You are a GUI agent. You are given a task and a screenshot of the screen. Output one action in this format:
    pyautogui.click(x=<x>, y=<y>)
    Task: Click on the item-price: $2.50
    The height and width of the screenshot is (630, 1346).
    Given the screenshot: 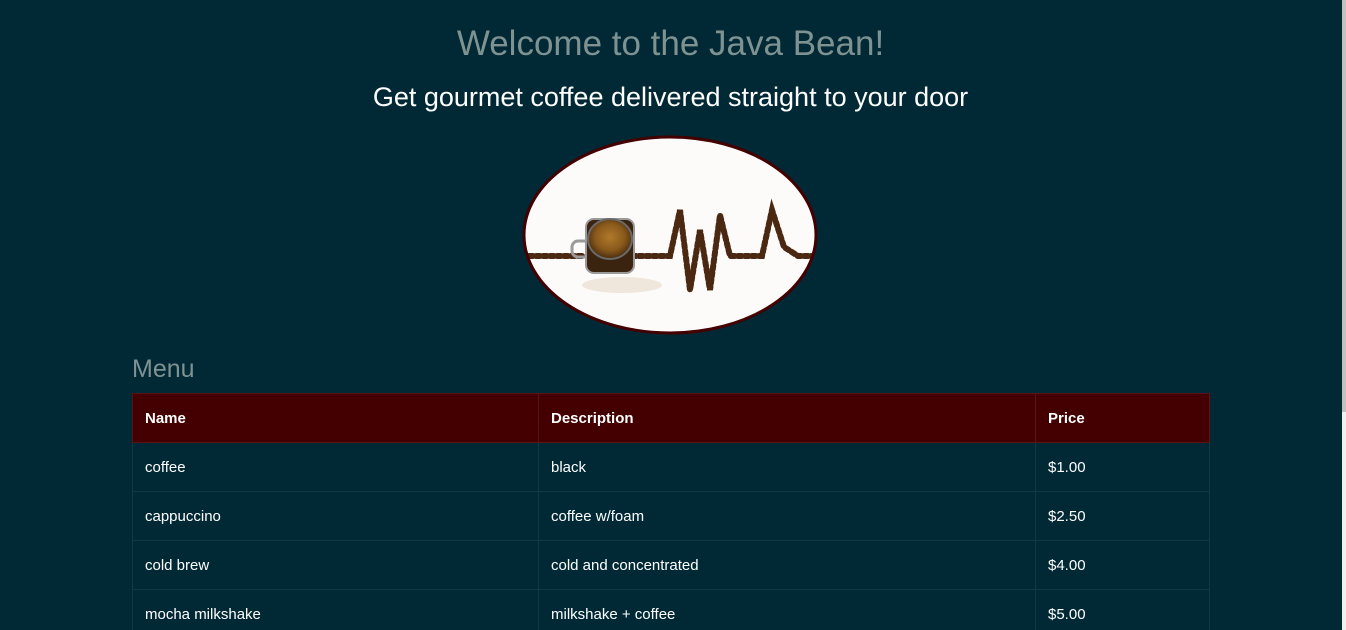 What is the action you would take?
    pyautogui.click(x=1122, y=516)
    